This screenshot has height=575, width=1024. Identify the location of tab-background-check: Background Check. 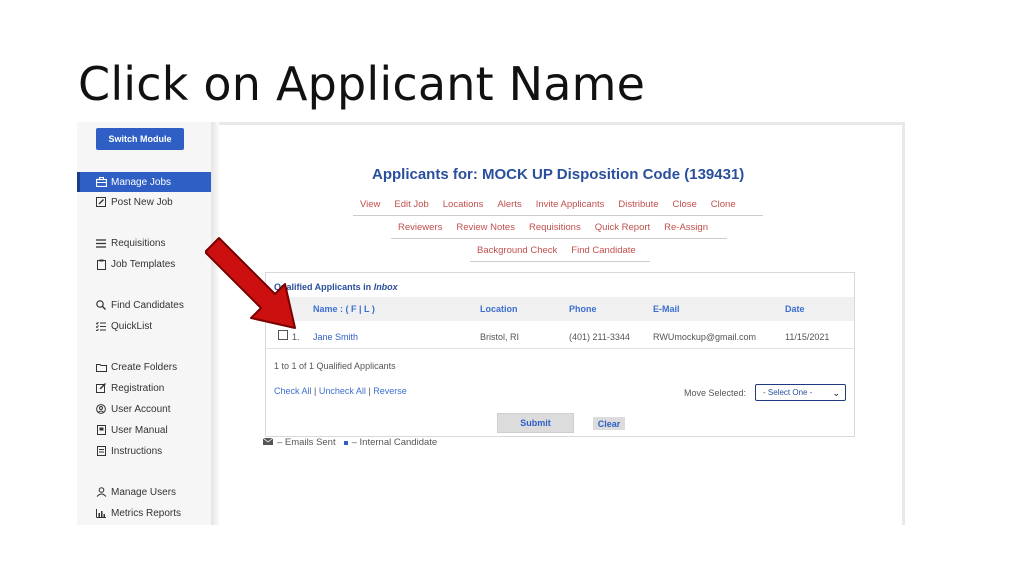
(517, 250).